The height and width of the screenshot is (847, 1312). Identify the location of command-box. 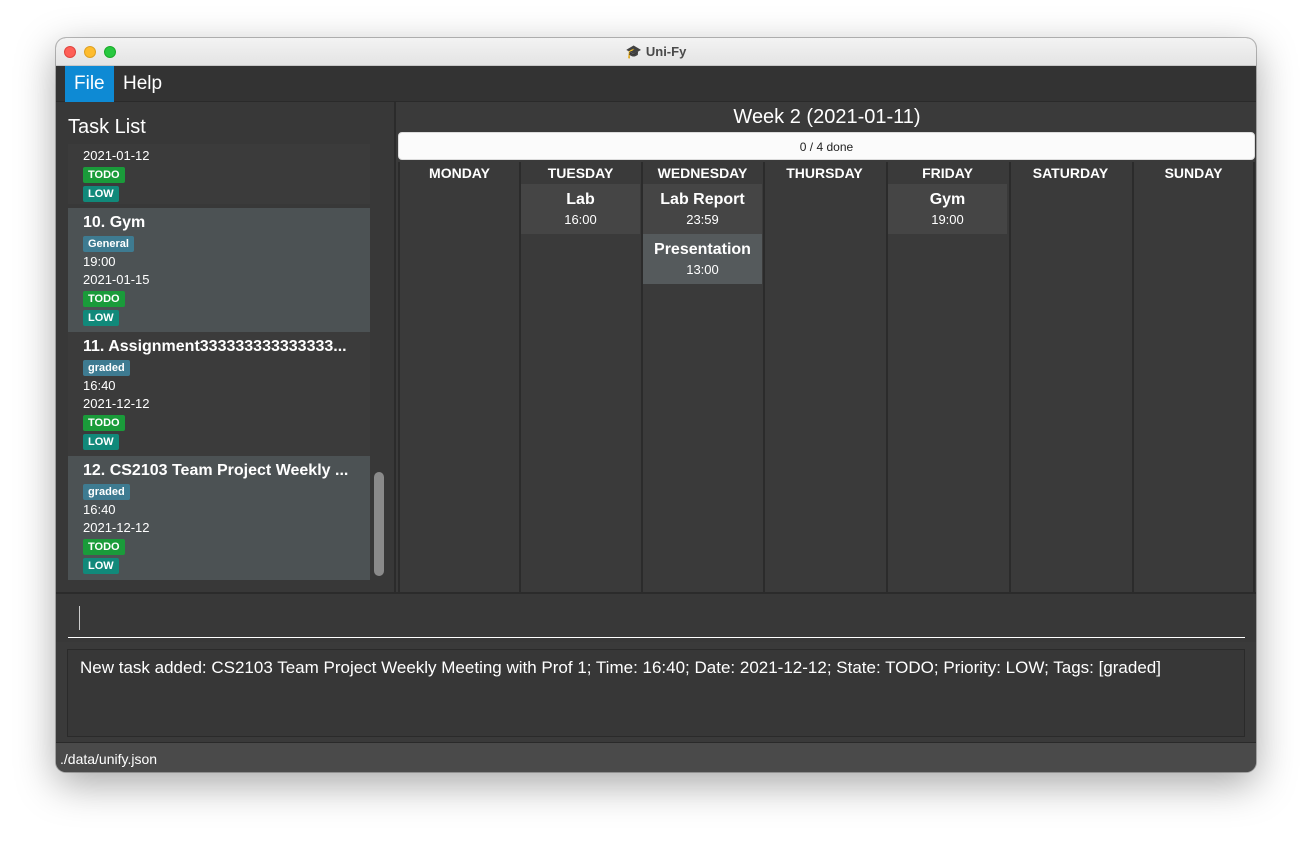
(656, 617).